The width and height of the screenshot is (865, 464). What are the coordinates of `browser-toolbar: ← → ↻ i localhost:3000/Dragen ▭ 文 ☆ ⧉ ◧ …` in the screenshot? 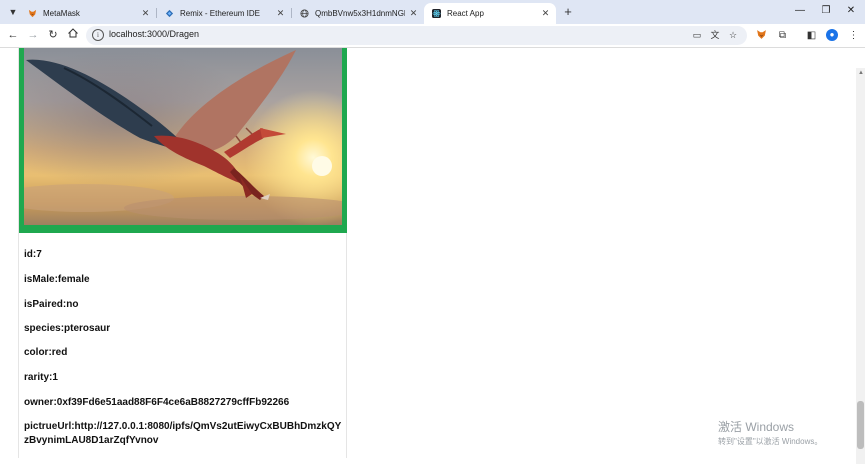 It's located at (432, 36).